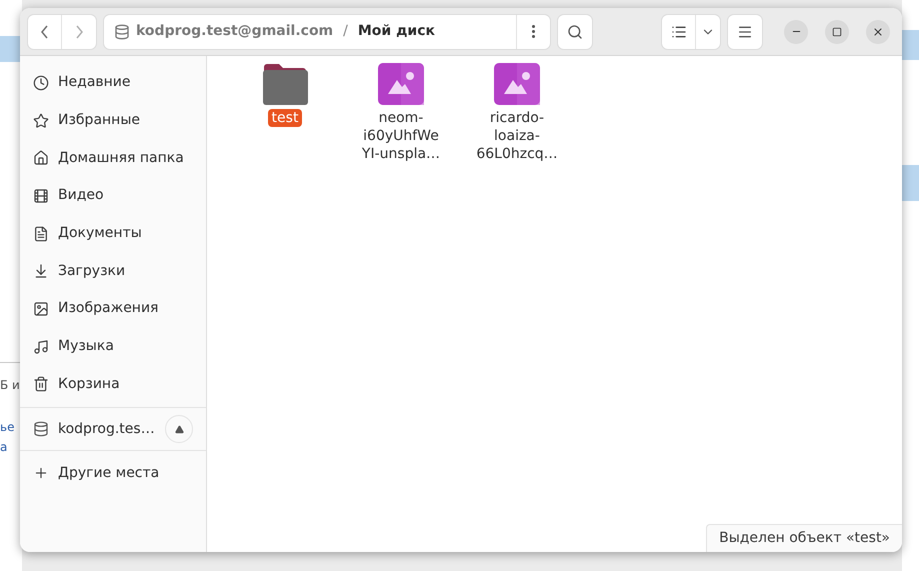 This screenshot has height=571, width=919. I want to click on film-icon, so click(41, 196).